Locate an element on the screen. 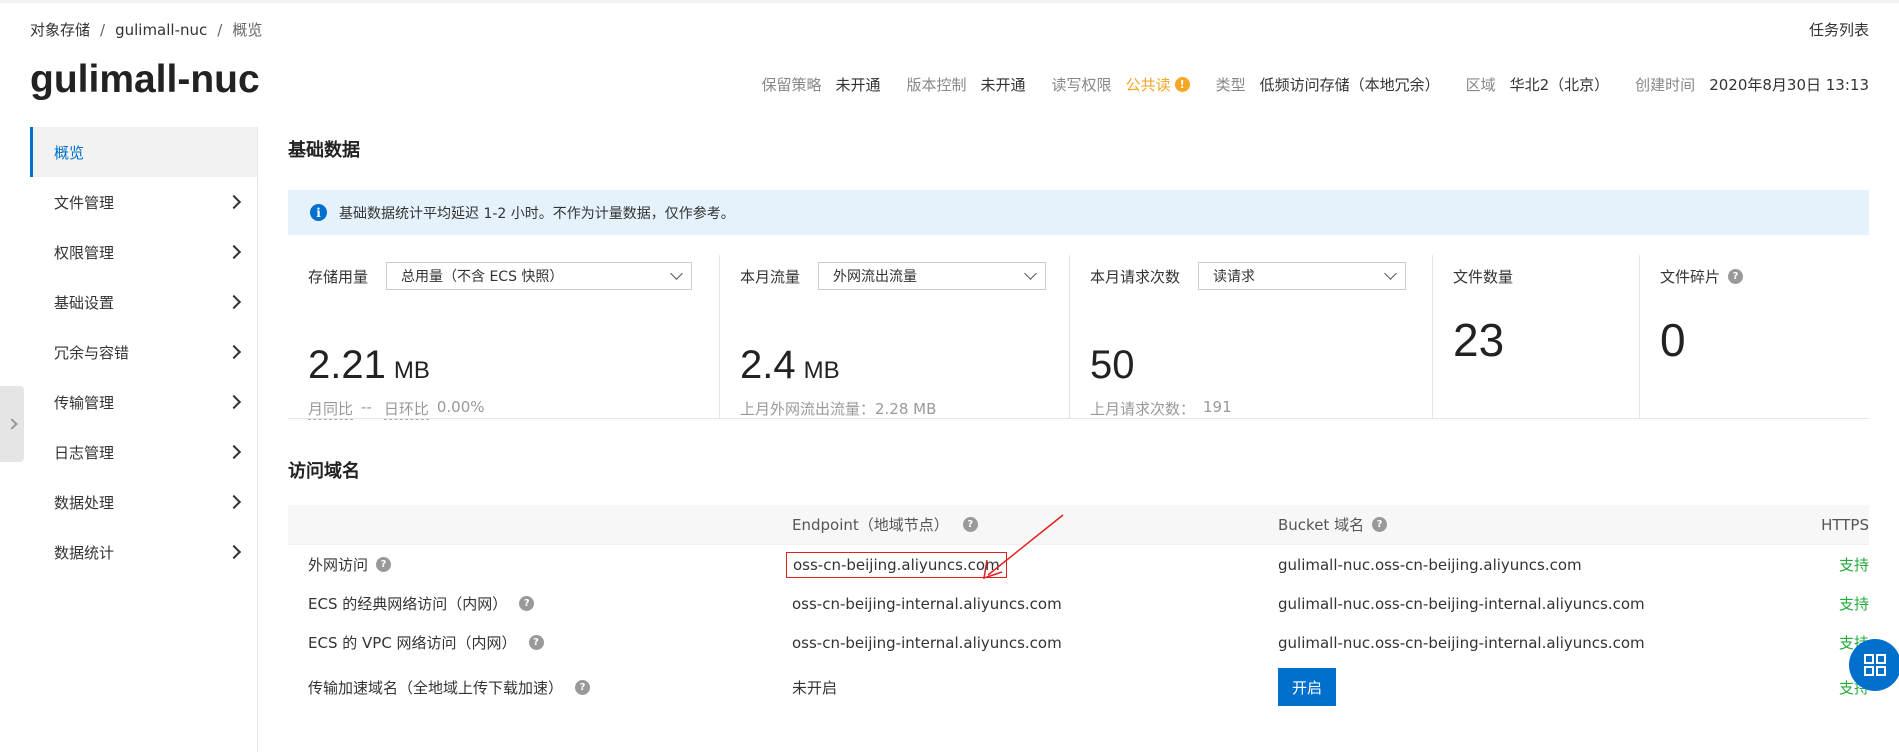 The image size is (1899, 752). fragments-value: 0 is located at coordinates (1673, 340).